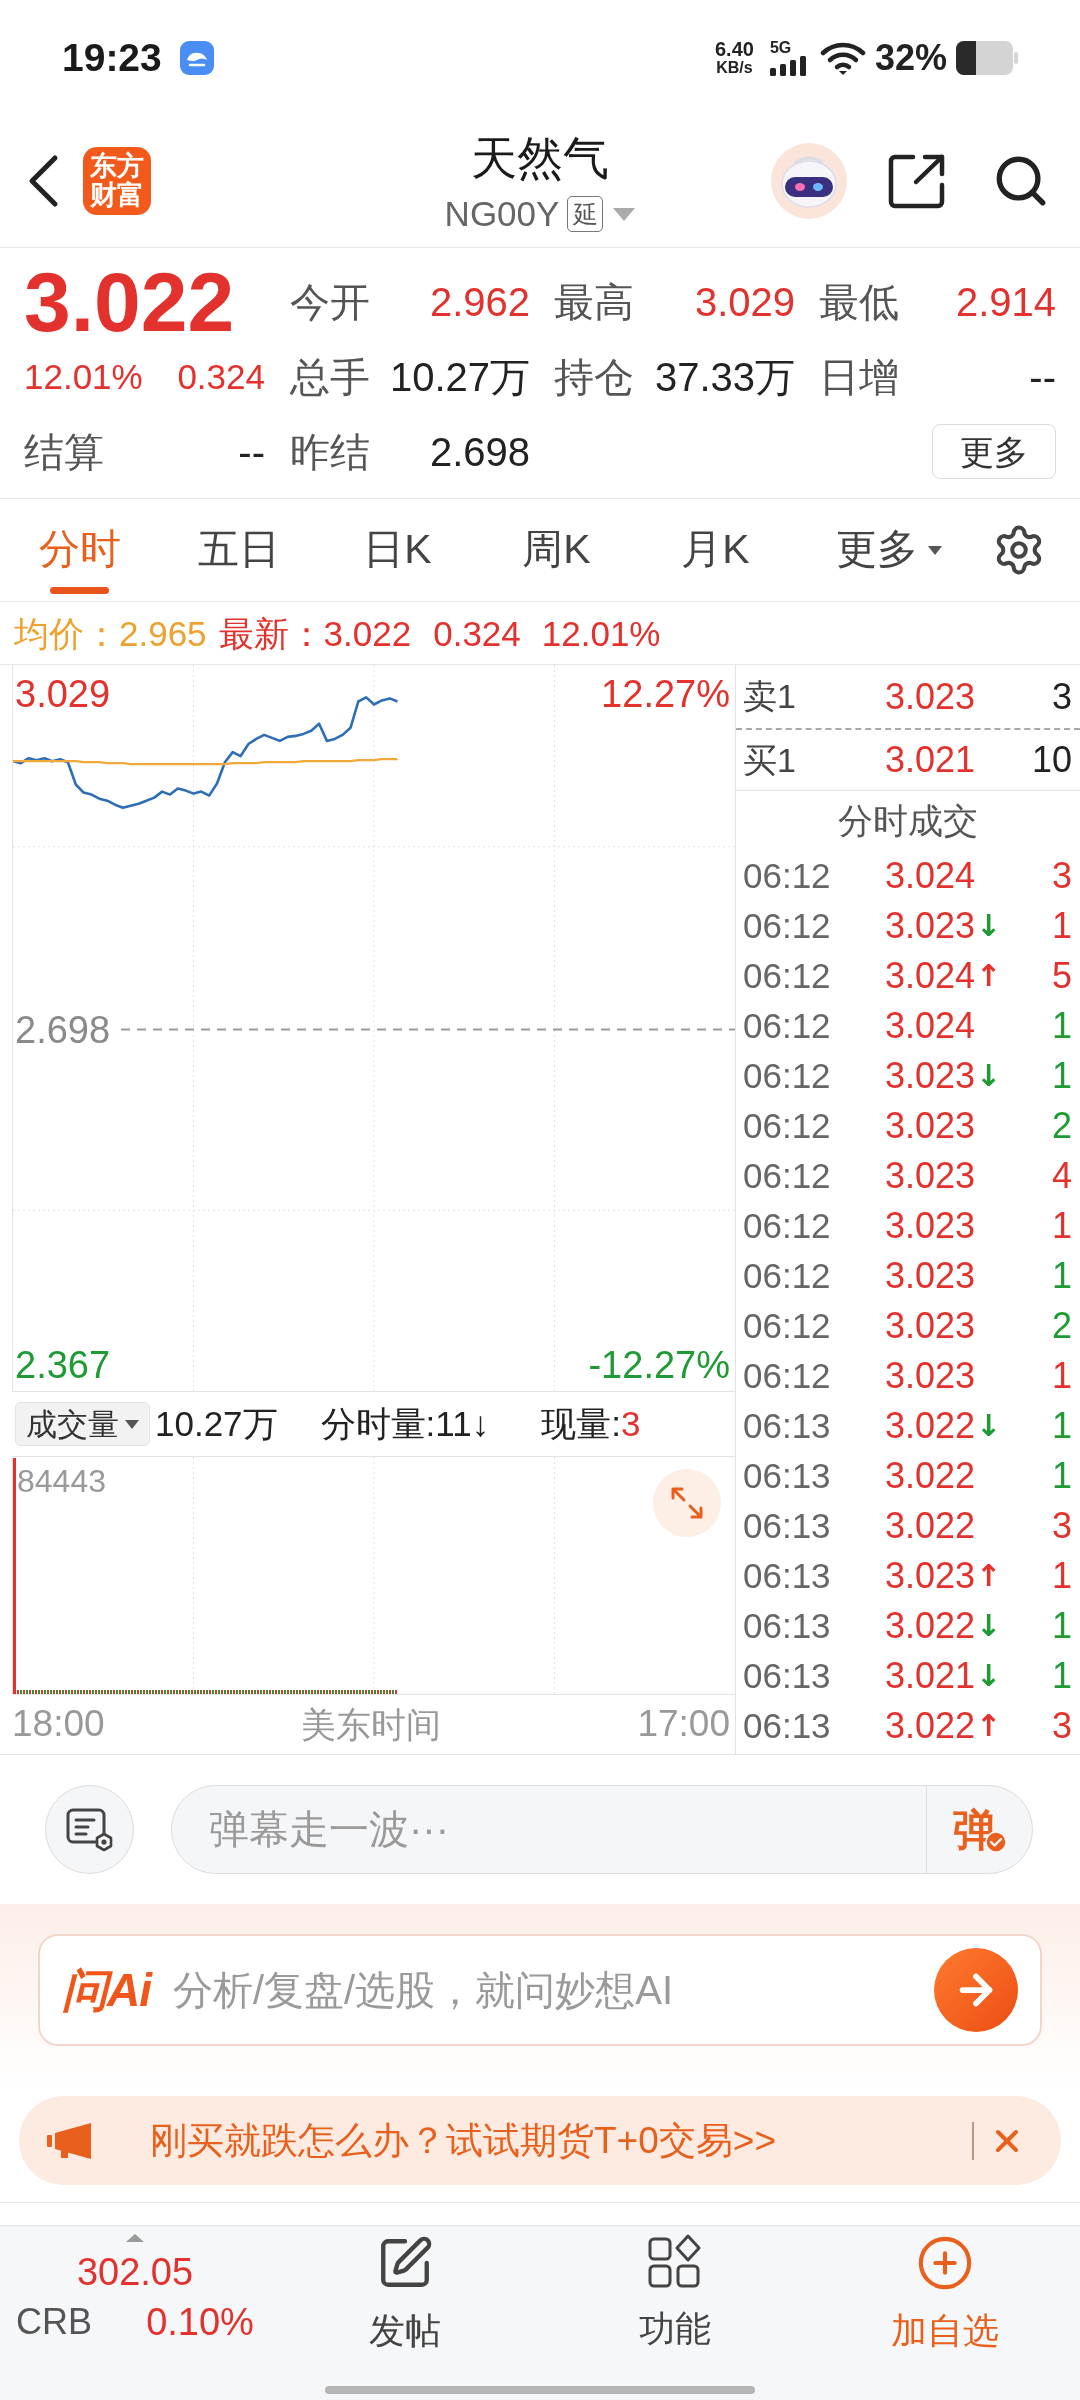 The image size is (1080, 2400). What do you see at coordinates (238, 550) in the screenshot?
I see `chart-tab: 五日` at bounding box center [238, 550].